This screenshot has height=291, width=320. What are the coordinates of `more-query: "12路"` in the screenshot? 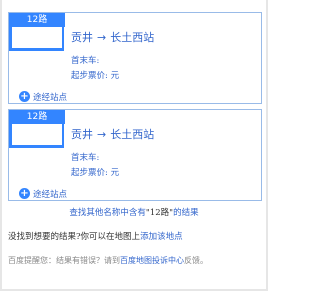 It's located at (159, 213).